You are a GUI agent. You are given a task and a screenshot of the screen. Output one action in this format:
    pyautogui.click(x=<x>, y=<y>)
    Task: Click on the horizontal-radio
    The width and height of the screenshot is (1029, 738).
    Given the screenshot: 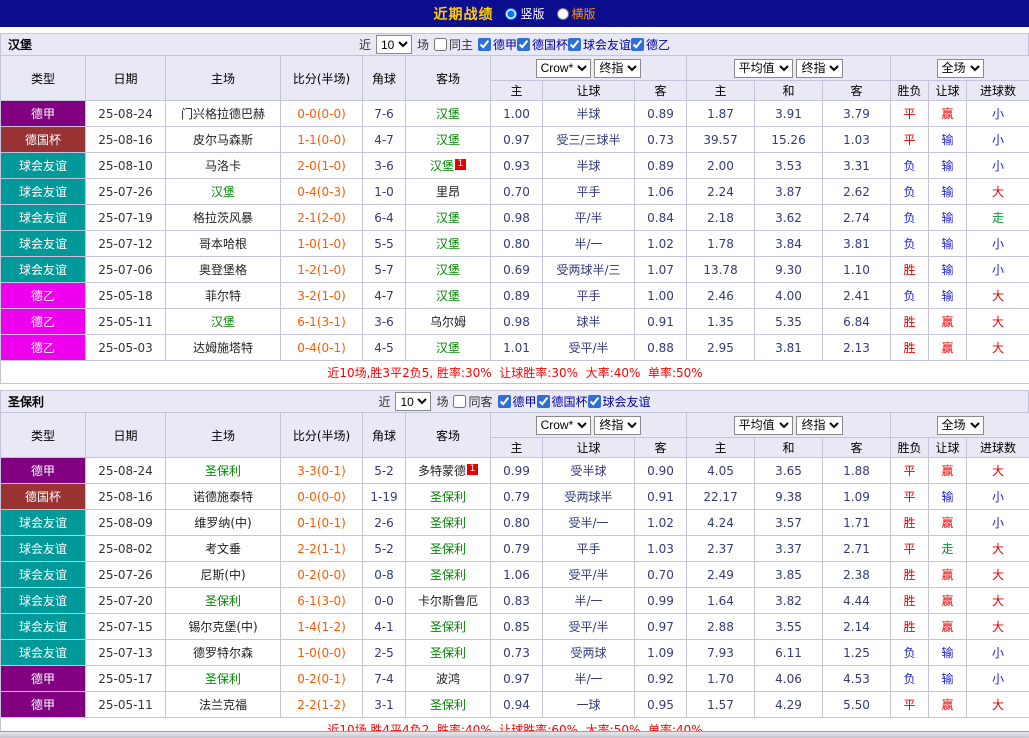 What is the action you would take?
    pyautogui.click(x=562, y=13)
    